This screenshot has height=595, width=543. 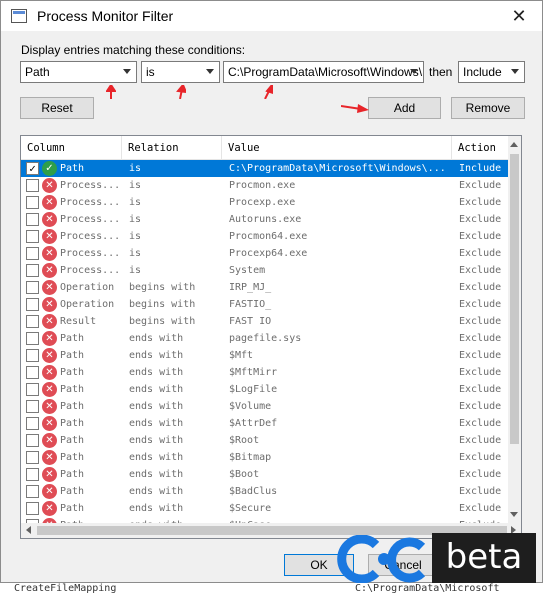 I want to click on table-row: ✕ Path ends with $AttrDef Exclude, so click(x=265, y=423).